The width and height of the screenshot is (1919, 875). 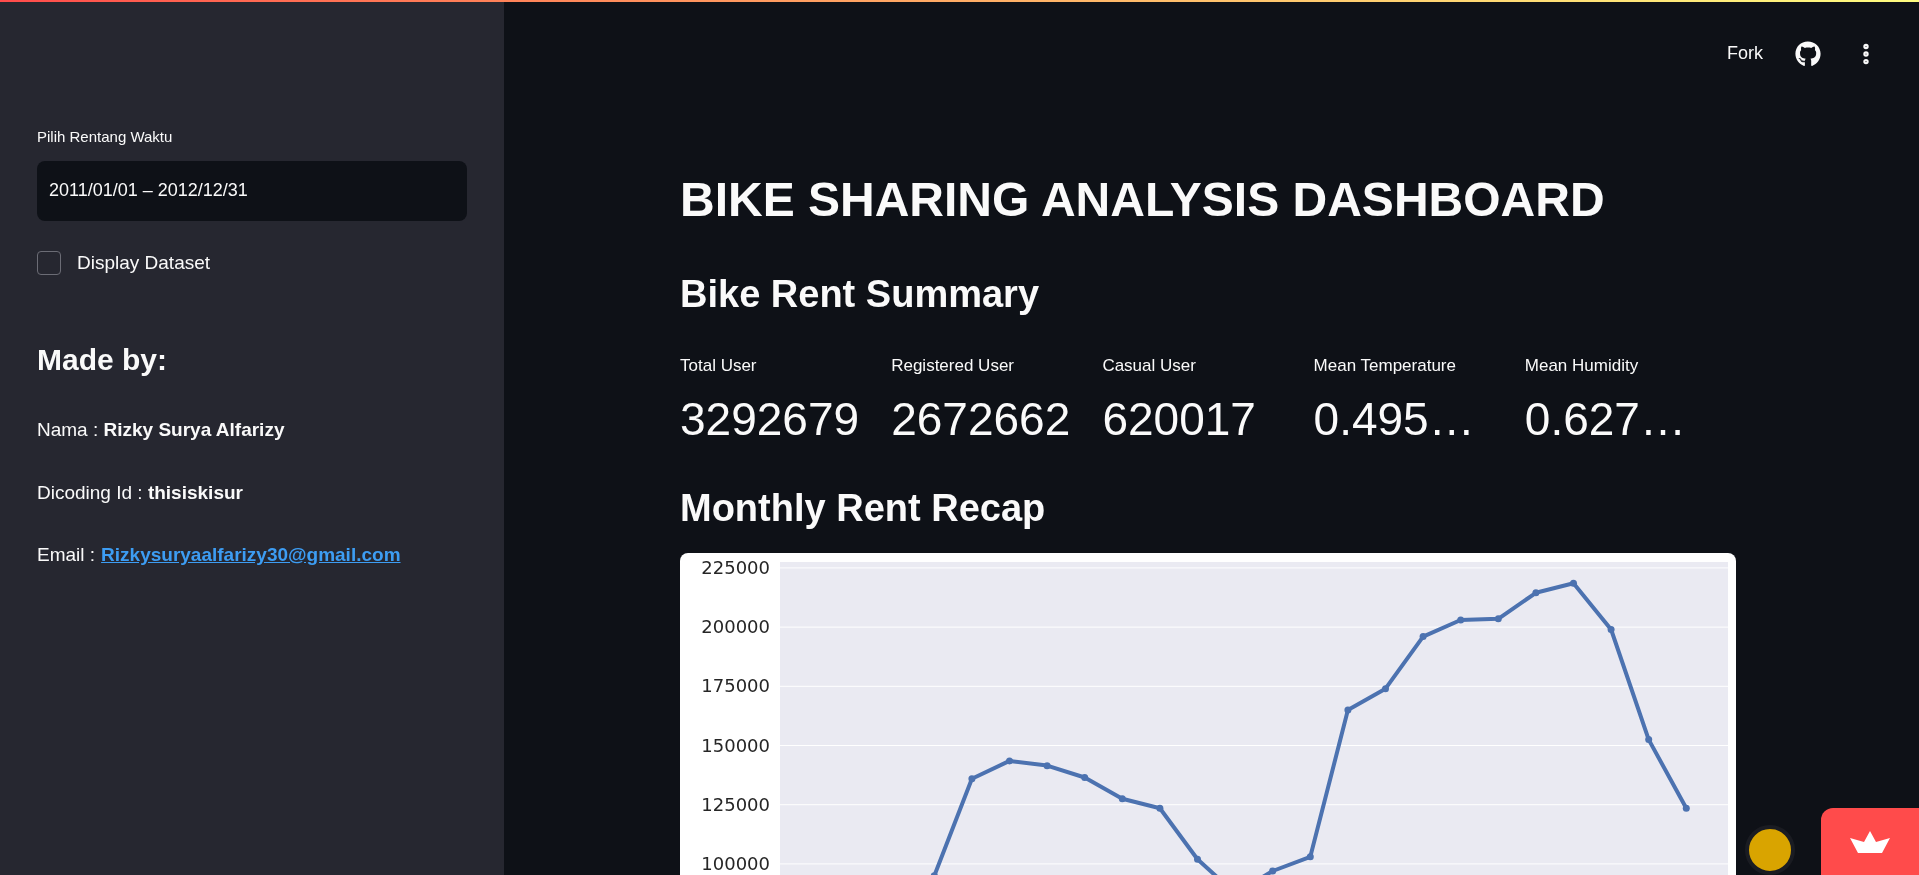 What do you see at coordinates (103, 360) in the screenshot?
I see `made-by-heading: Made by:` at bounding box center [103, 360].